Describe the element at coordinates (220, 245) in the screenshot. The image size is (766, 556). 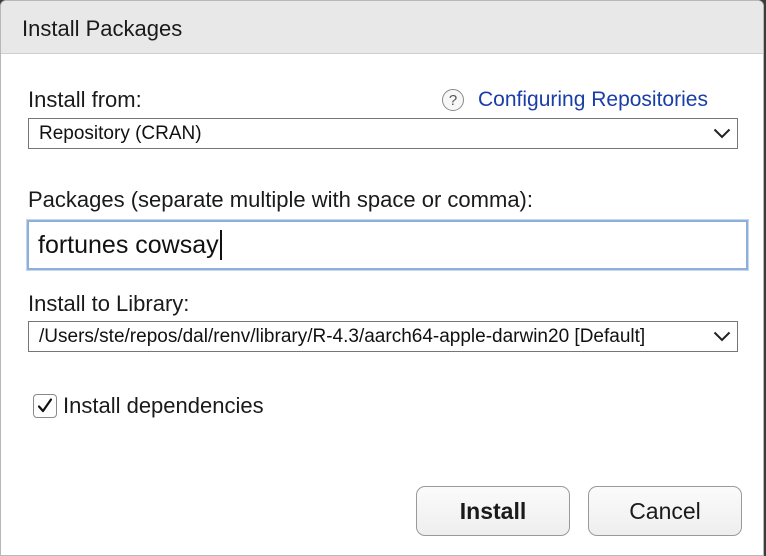
I see `text-caret` at that location.